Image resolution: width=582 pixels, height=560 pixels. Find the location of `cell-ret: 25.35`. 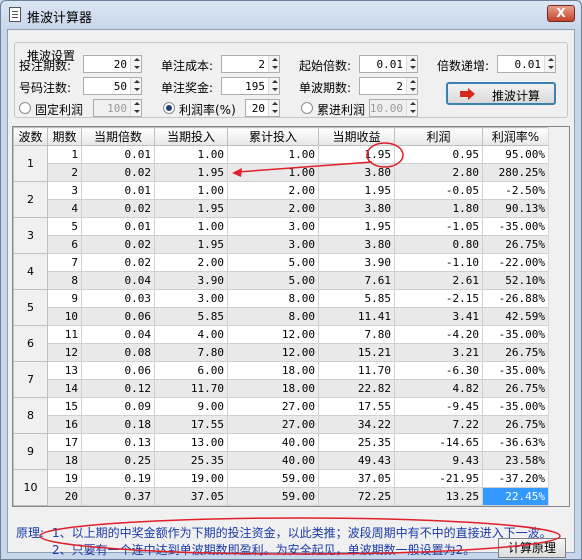

cell-ret: 25.35 is located at coordinates (356, 442).